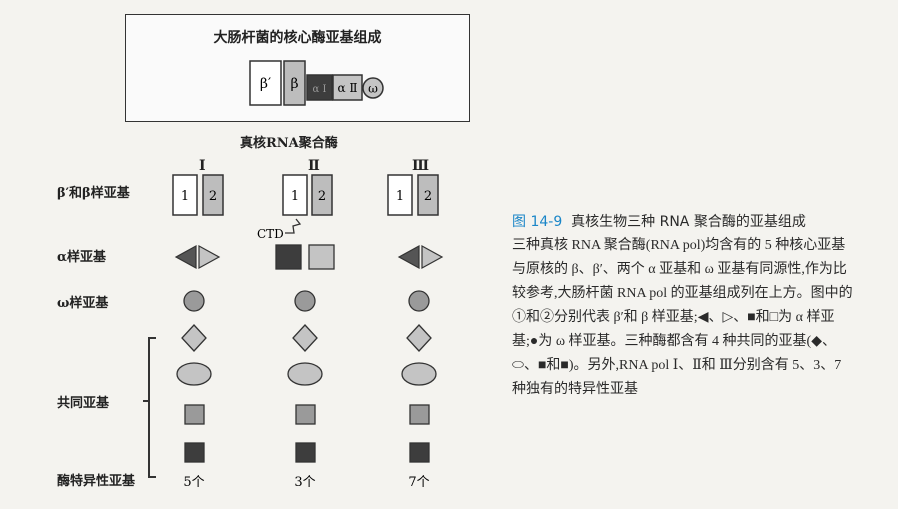  I want to click on pol-three-beta-prime-number: 1, so click(400, 196).